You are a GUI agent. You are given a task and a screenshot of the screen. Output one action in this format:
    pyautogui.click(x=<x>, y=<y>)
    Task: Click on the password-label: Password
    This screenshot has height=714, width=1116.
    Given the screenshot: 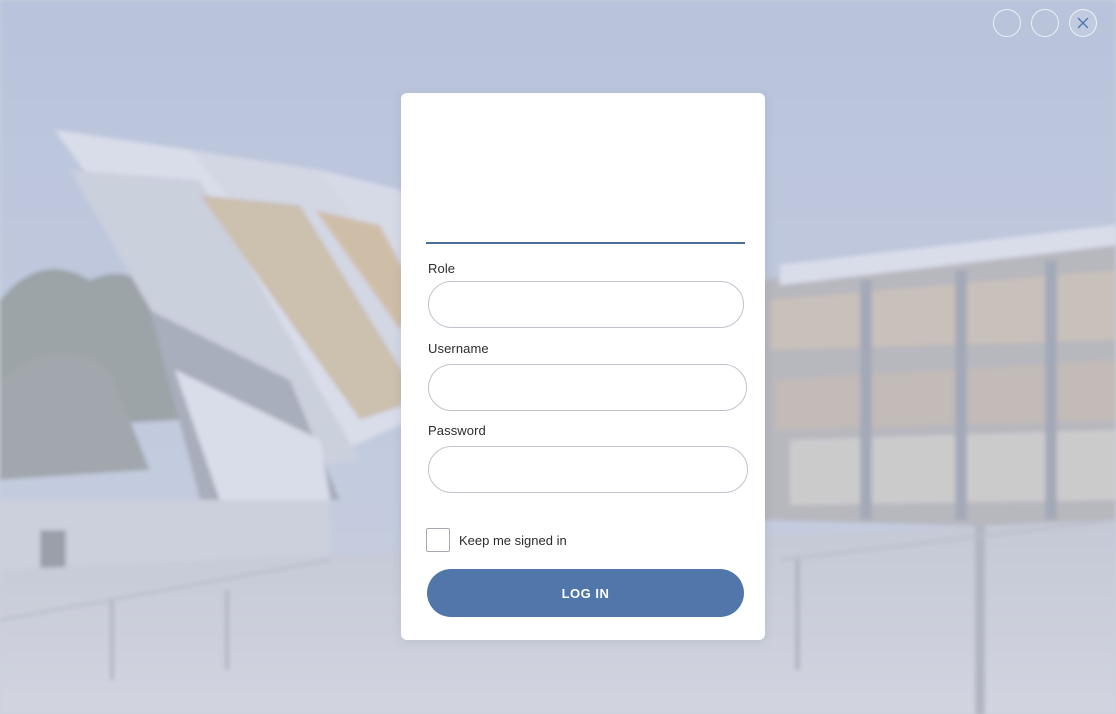 What is the action you would take?
    pyautogui.click(x=457, y=430)
    